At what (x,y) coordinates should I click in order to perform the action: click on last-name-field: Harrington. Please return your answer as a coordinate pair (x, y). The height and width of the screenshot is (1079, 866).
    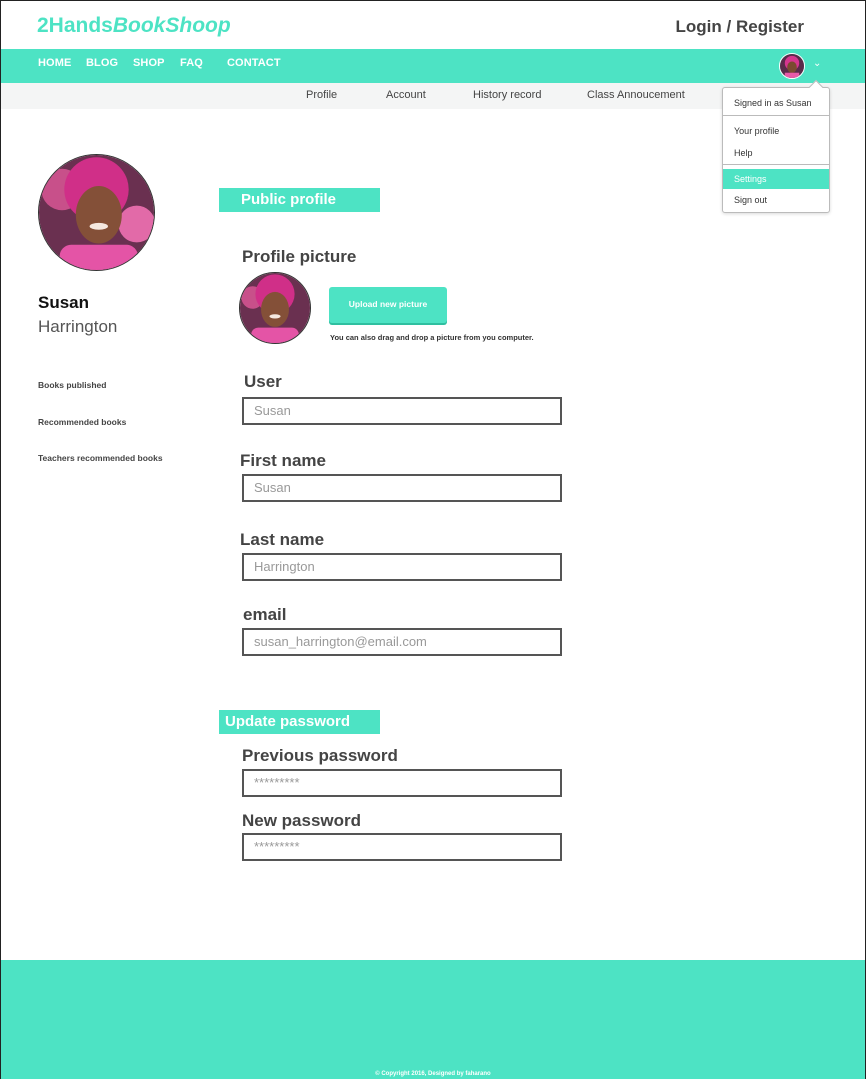
    Looking at the image, I should click on (402, 567).